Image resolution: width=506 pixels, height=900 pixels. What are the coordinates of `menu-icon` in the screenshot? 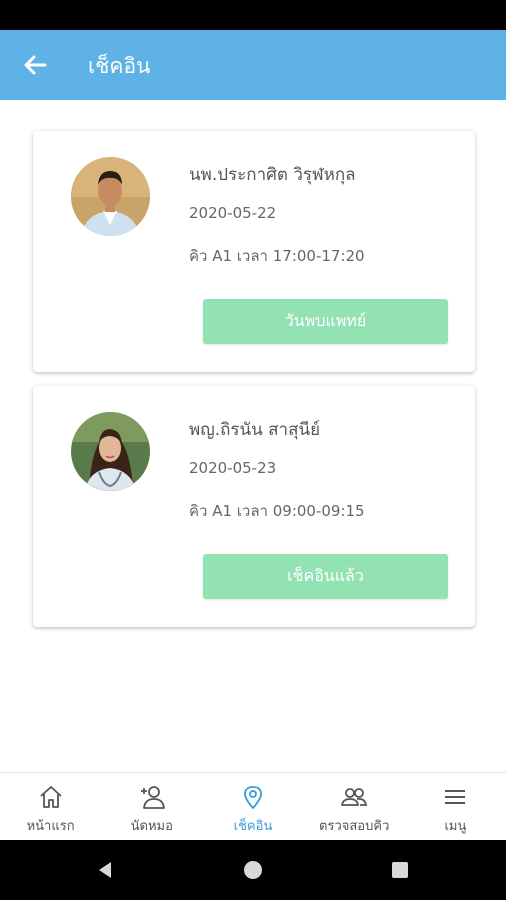 It's located at (455, 797).